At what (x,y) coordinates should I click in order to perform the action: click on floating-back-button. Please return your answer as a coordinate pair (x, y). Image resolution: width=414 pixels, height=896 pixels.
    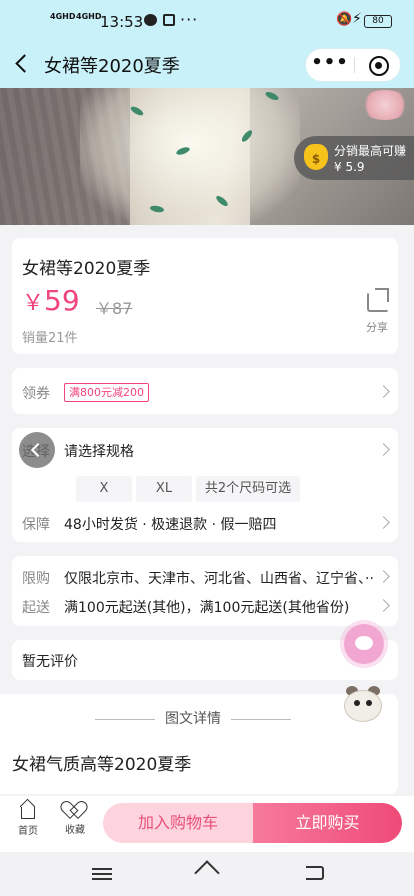
    Looking at the image, I should click on (37, 450).